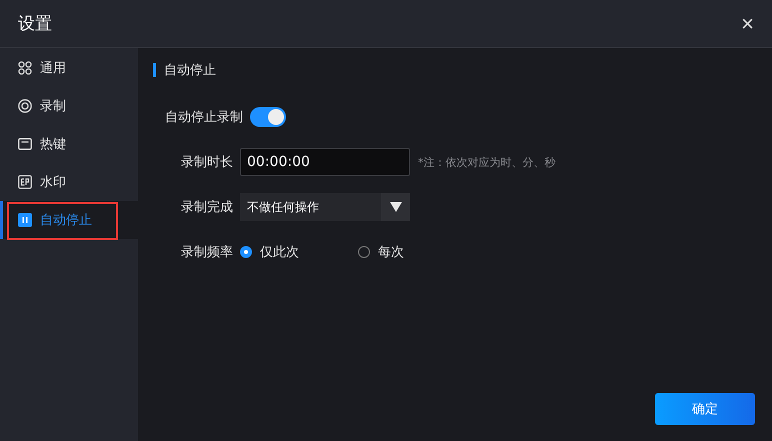 This screenshot has height=441, width=772. I want to click on stamp-icon, so click(25, 182).